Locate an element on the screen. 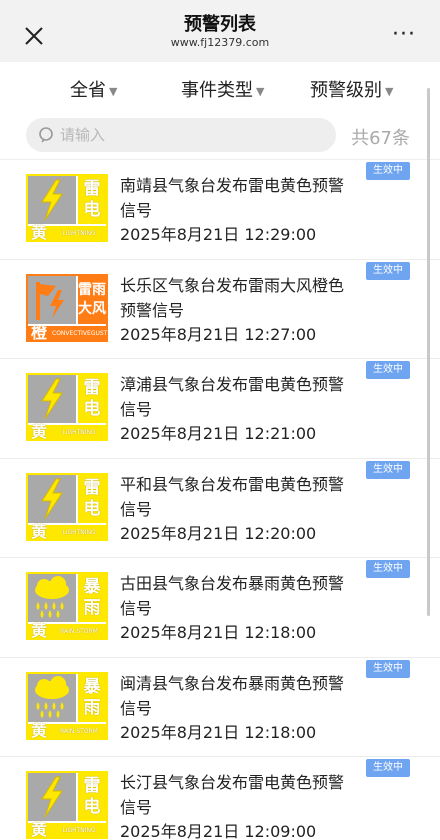 The width and height of the screenshot is (440, 840). signal-level-bar: 橙 CONVECTIVEGUST is located at coordinates (68, 332).